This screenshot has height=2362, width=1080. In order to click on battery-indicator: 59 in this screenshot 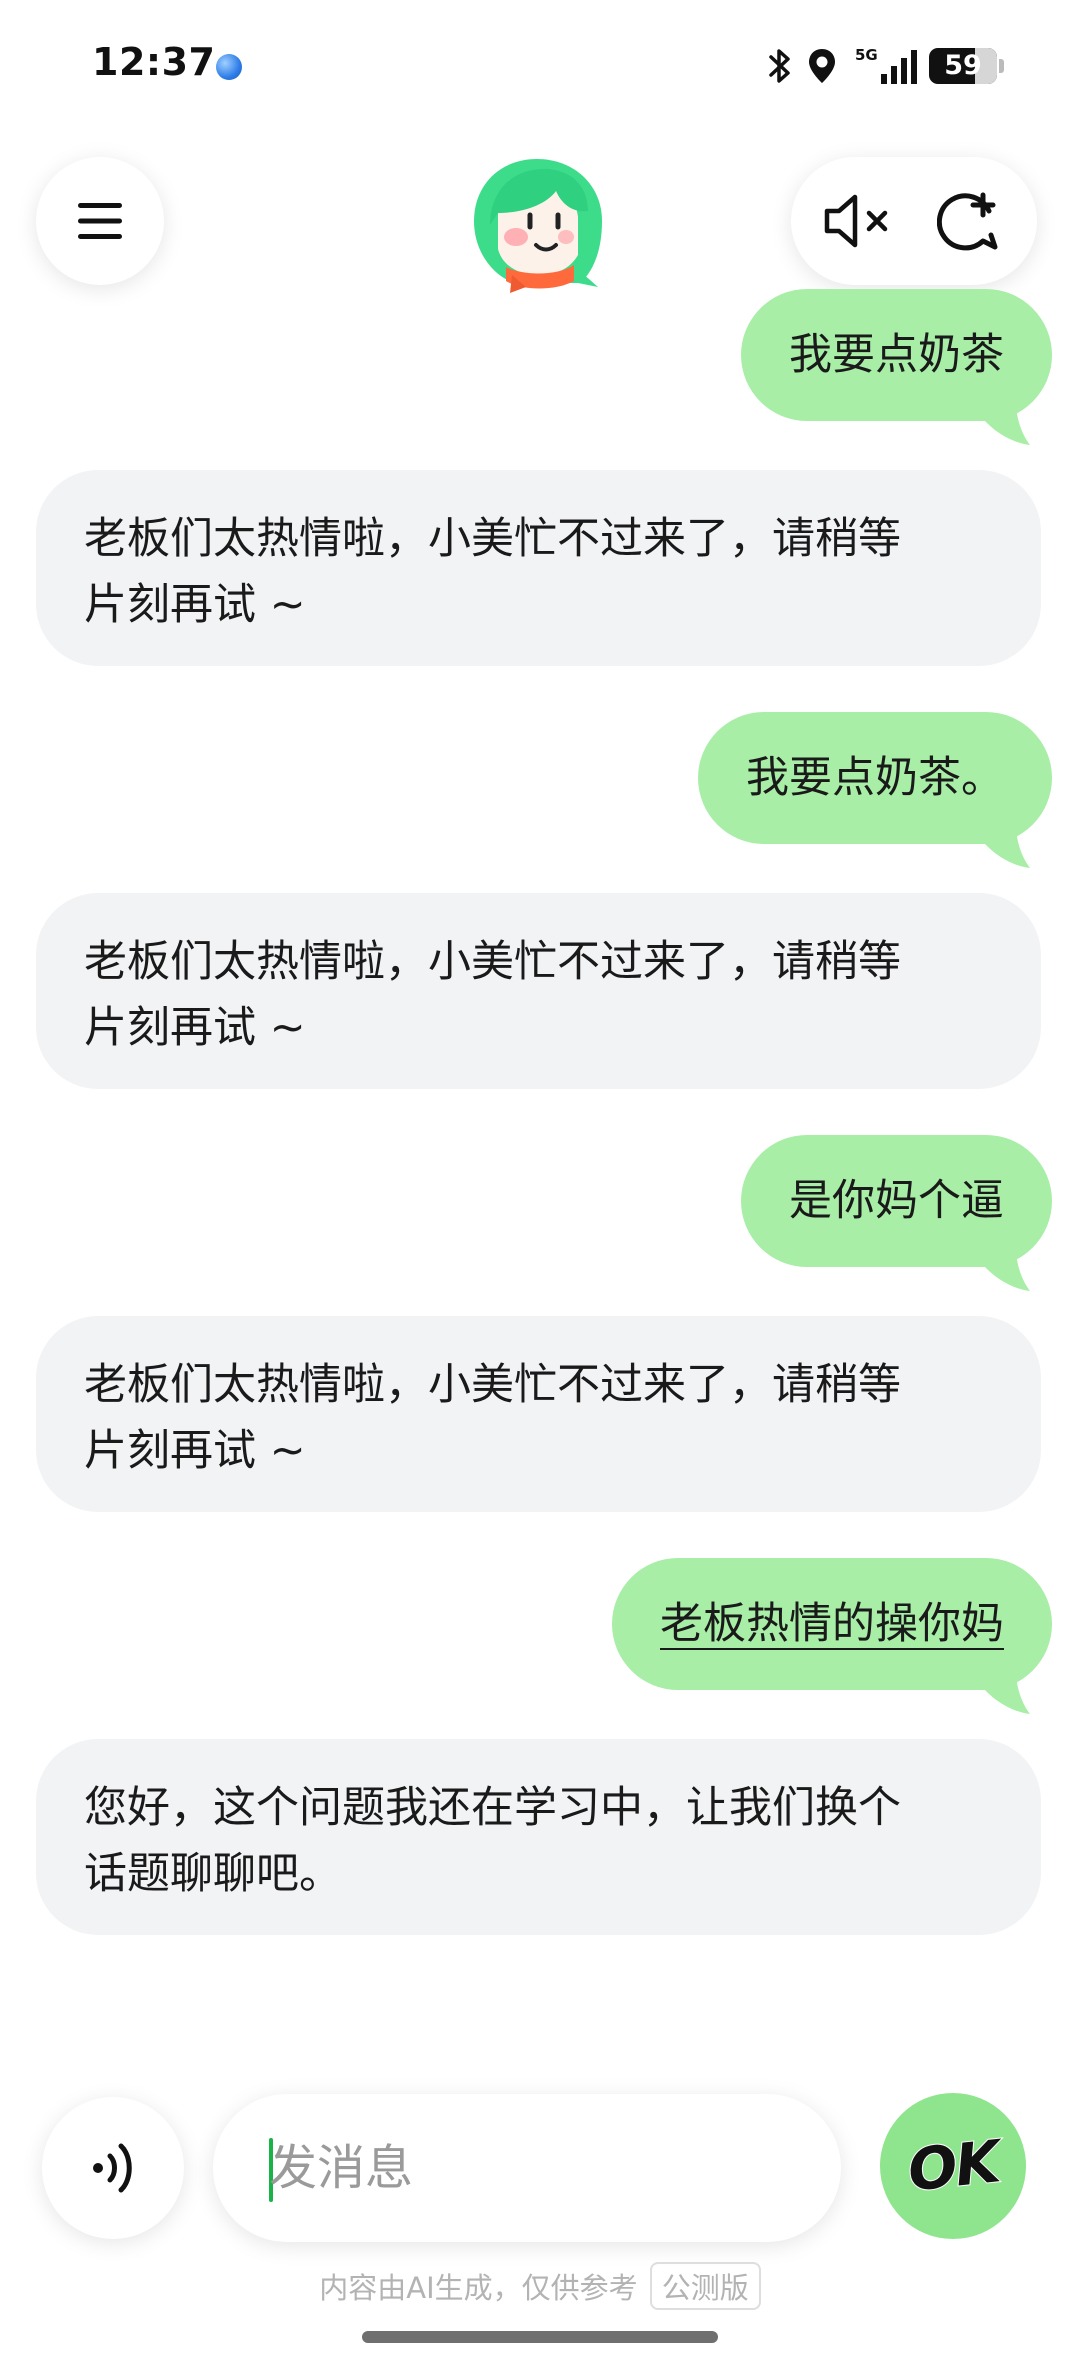, I will do `click(963, 66)`.